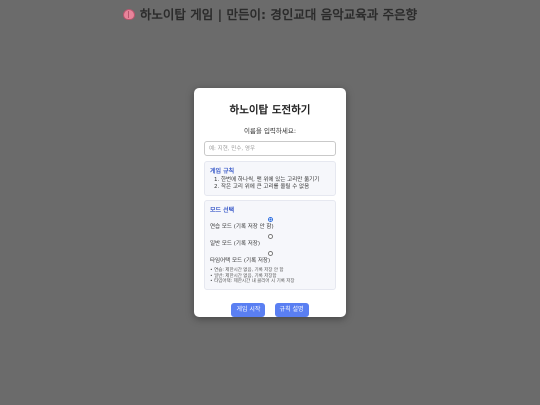 This screenshot has width=540, height=405. I want to click on button-row: 게임 시작 규칙 설명, so click(270, 306).